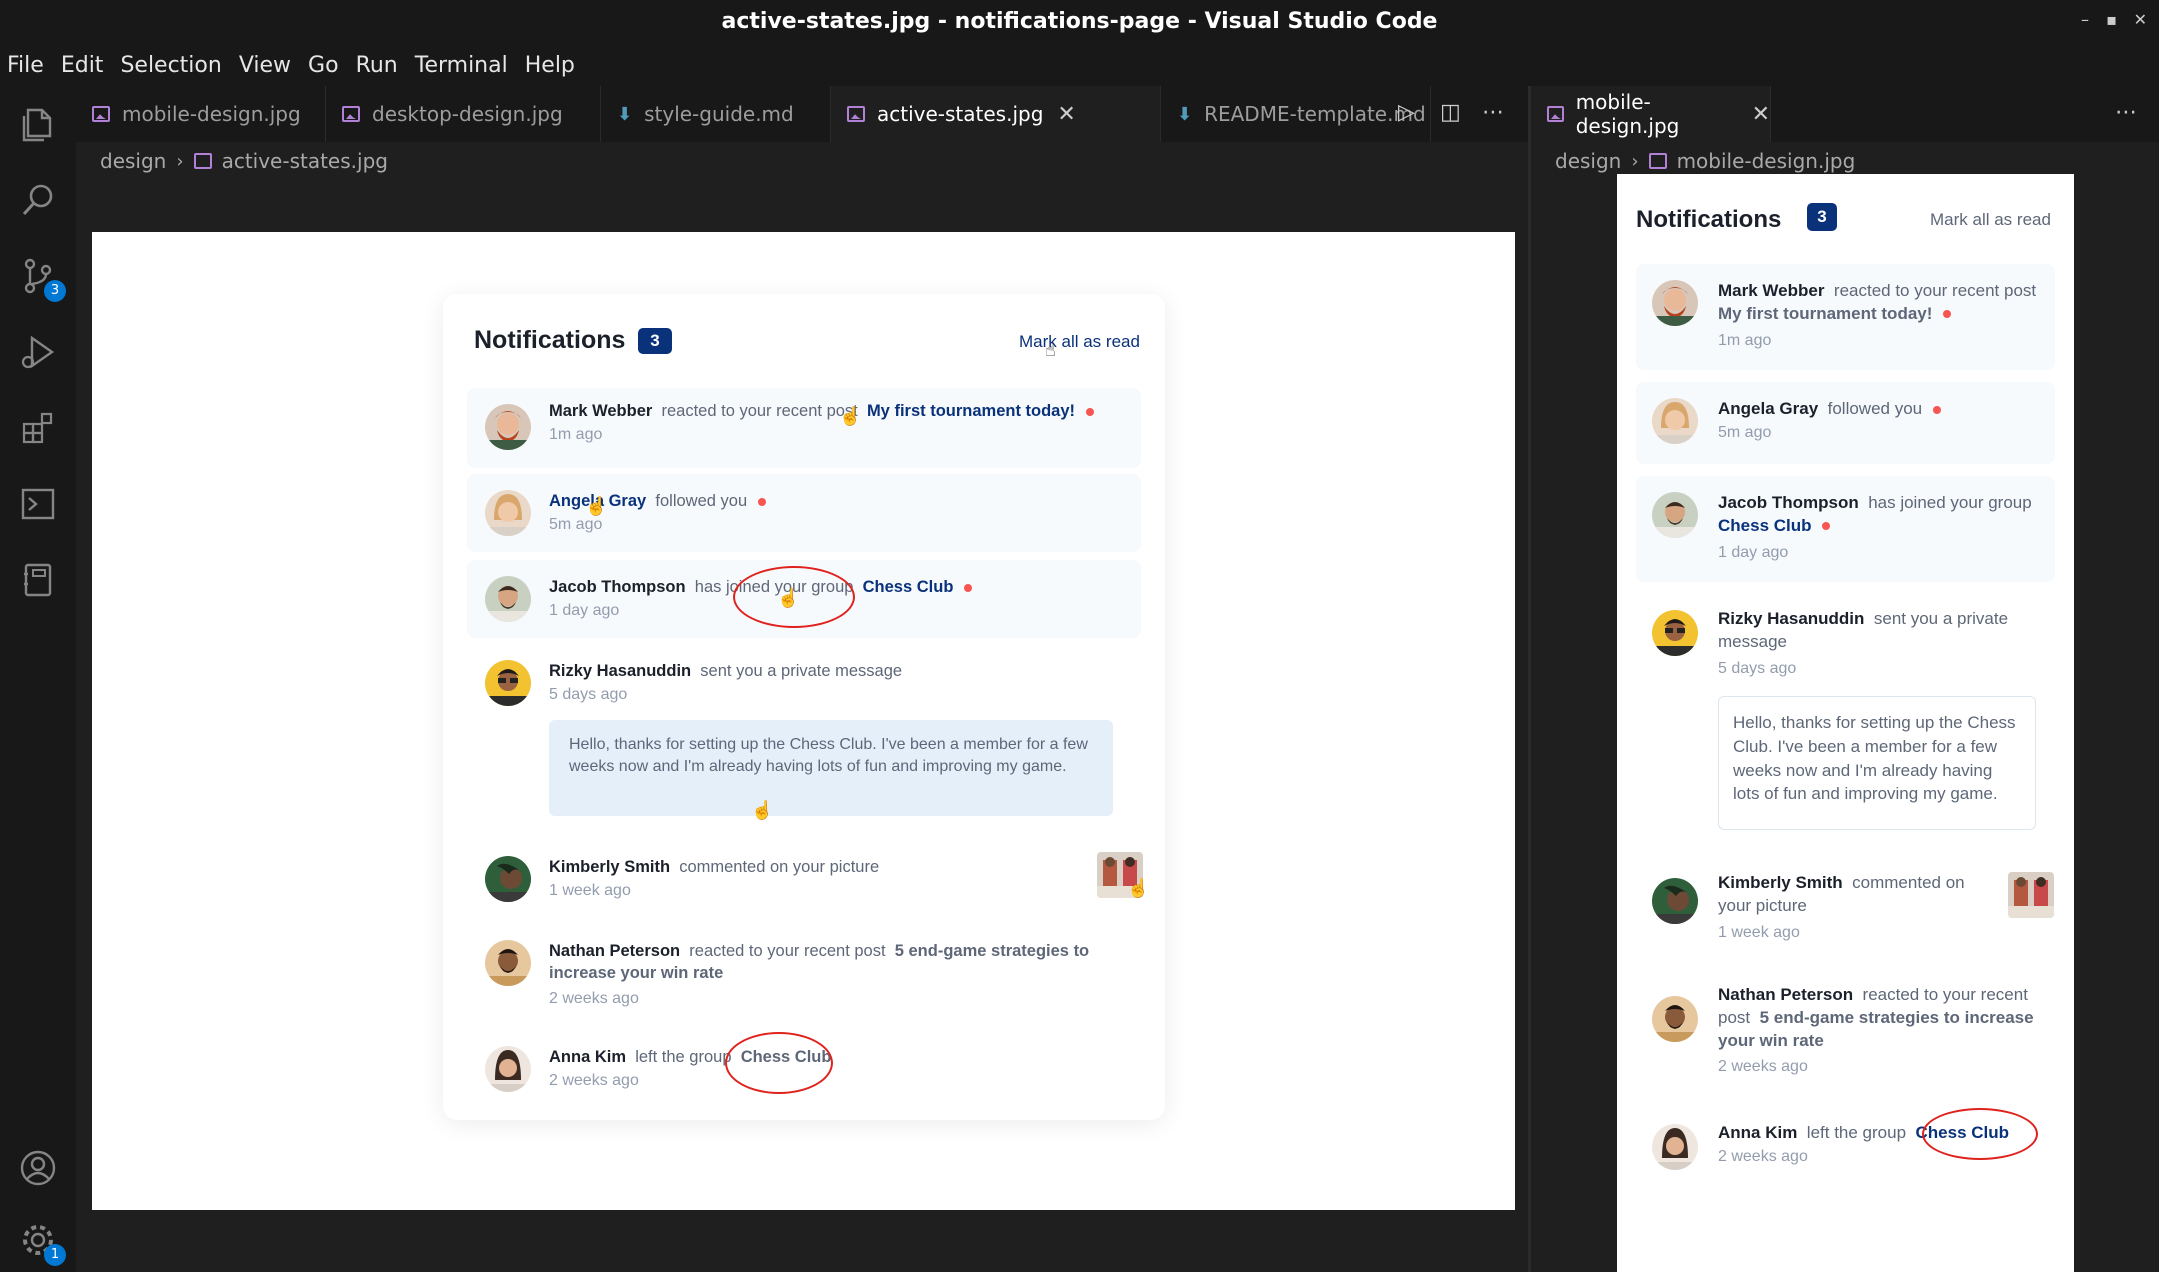 Image resolution: width=2159 pixels, height=1272 pixels. What do you see at coordinates (42, 1243) in the screenshot?
I see `settings-gear-icon: 1` at bounding box center [42, 1243].